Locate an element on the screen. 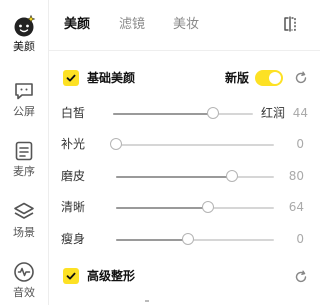 This screenshot has height=305, width=320. sidebar-item-label: 音效 is located at coordinates (24, 292).